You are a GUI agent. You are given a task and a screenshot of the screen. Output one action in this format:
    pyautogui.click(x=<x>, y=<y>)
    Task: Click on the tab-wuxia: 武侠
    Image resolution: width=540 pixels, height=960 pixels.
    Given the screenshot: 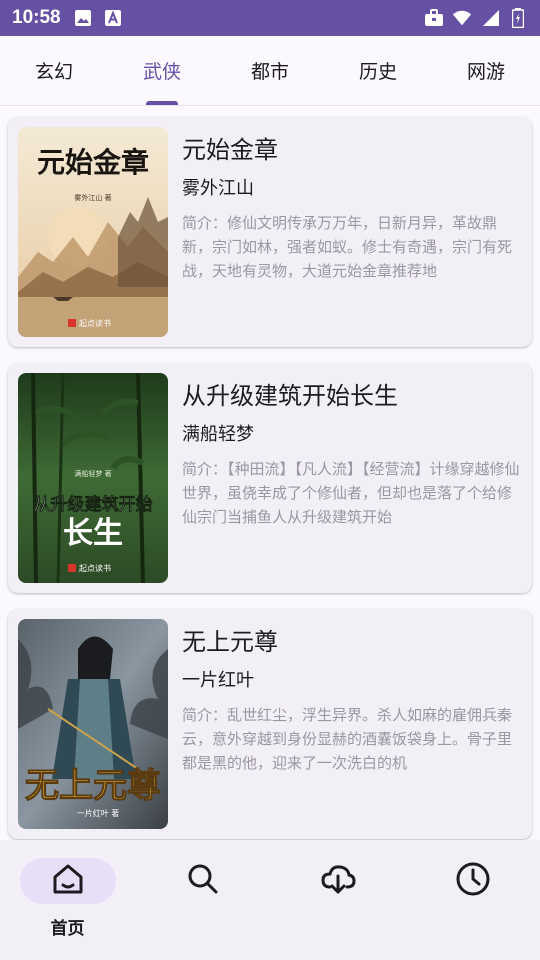 What is the action you would take?
    pyautogui.click(x=162, y=70)
    